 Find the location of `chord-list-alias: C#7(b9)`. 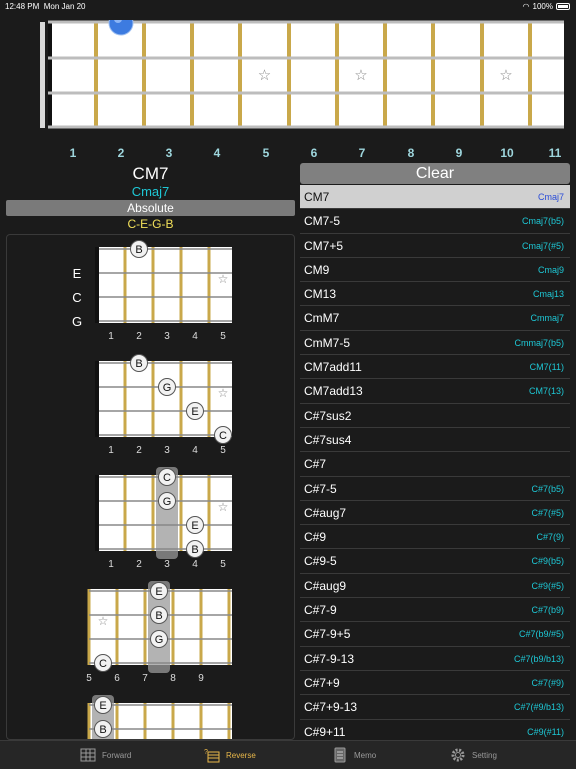

chord-list-alias: C#7(b9) is located at coordinates (547, 610).